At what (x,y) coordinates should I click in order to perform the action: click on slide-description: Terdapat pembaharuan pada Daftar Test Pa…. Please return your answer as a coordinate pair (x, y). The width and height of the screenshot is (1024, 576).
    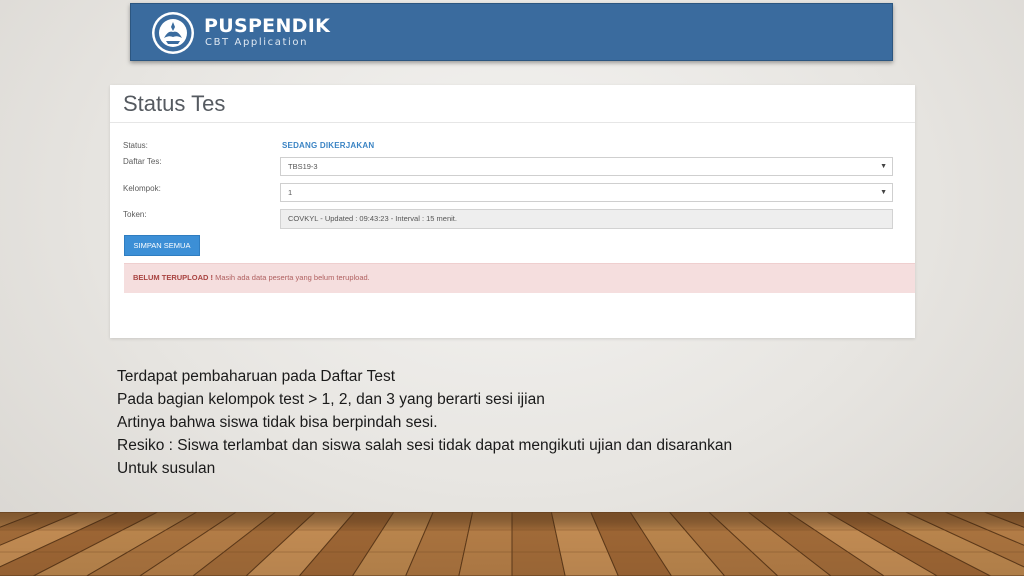
    Looking at the image, I should click on (497, 422).